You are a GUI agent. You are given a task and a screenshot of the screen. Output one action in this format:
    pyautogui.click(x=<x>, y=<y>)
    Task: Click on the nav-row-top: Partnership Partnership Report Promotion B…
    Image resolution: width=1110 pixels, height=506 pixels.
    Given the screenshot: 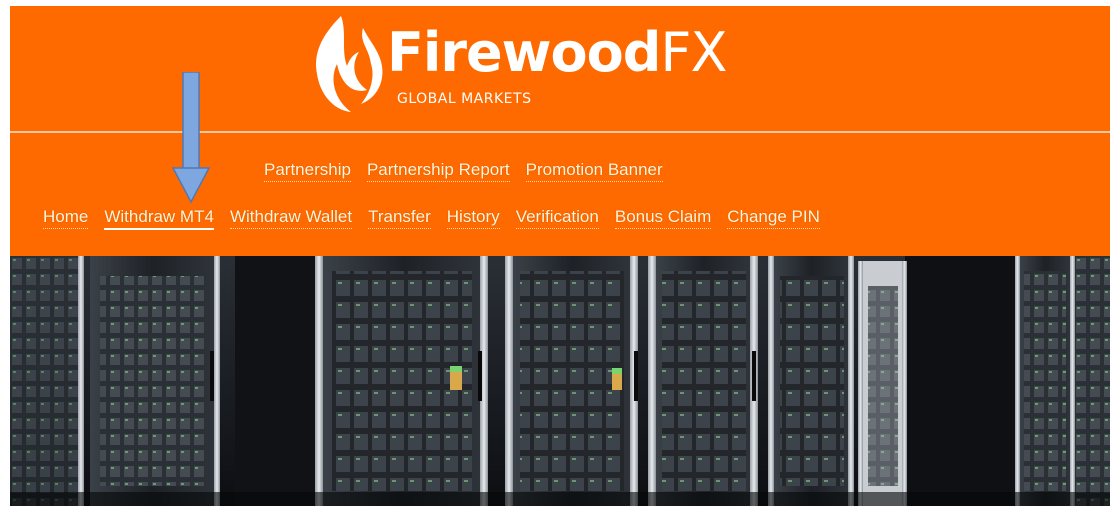 What is the action you would take?
    pyautogui.click(x=471, y=171)
    